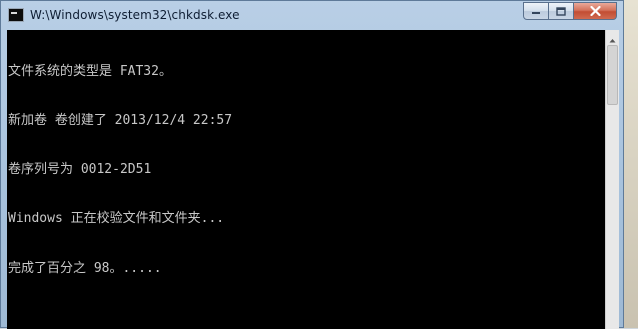  I want to click on close-button, so click(595, 11).